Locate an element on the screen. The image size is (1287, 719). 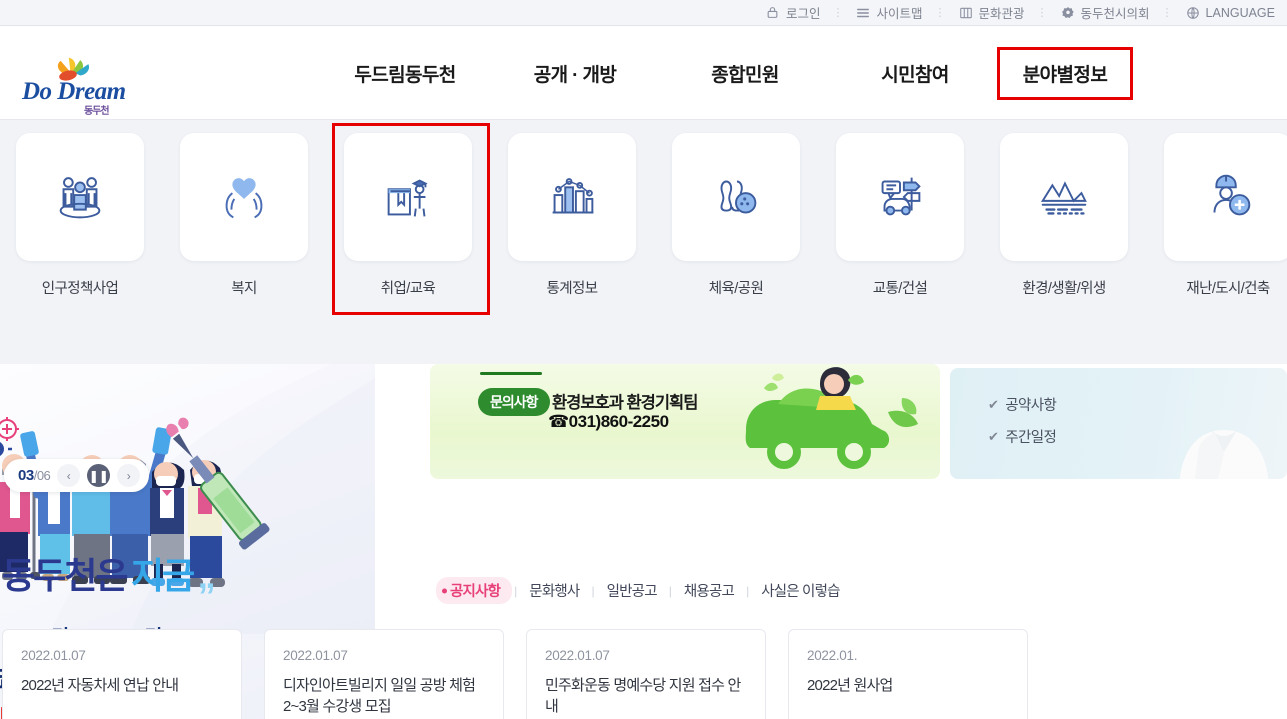
category-label: 복지 is located at coordinates (244, 289).